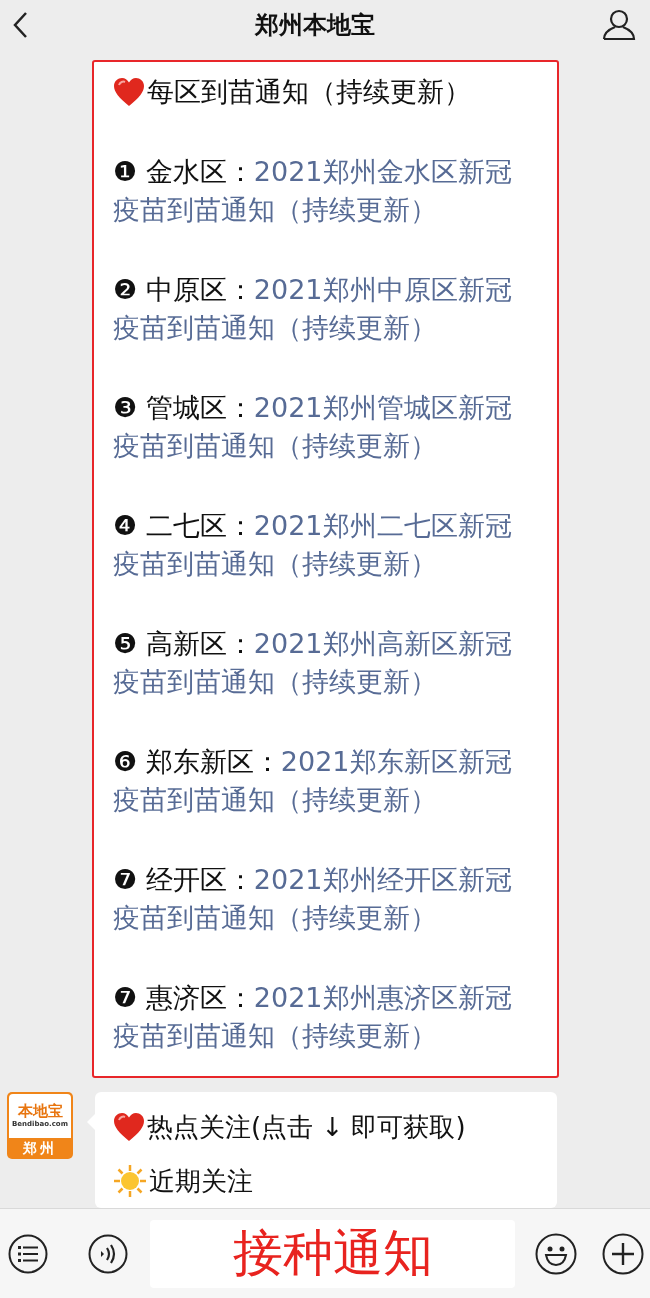 The width and height of the screenshot is (650, 1298). What do you see at coordinates (619, 25) in the screenshot?
I see `profile-icon` at bounding box center [619, 25].